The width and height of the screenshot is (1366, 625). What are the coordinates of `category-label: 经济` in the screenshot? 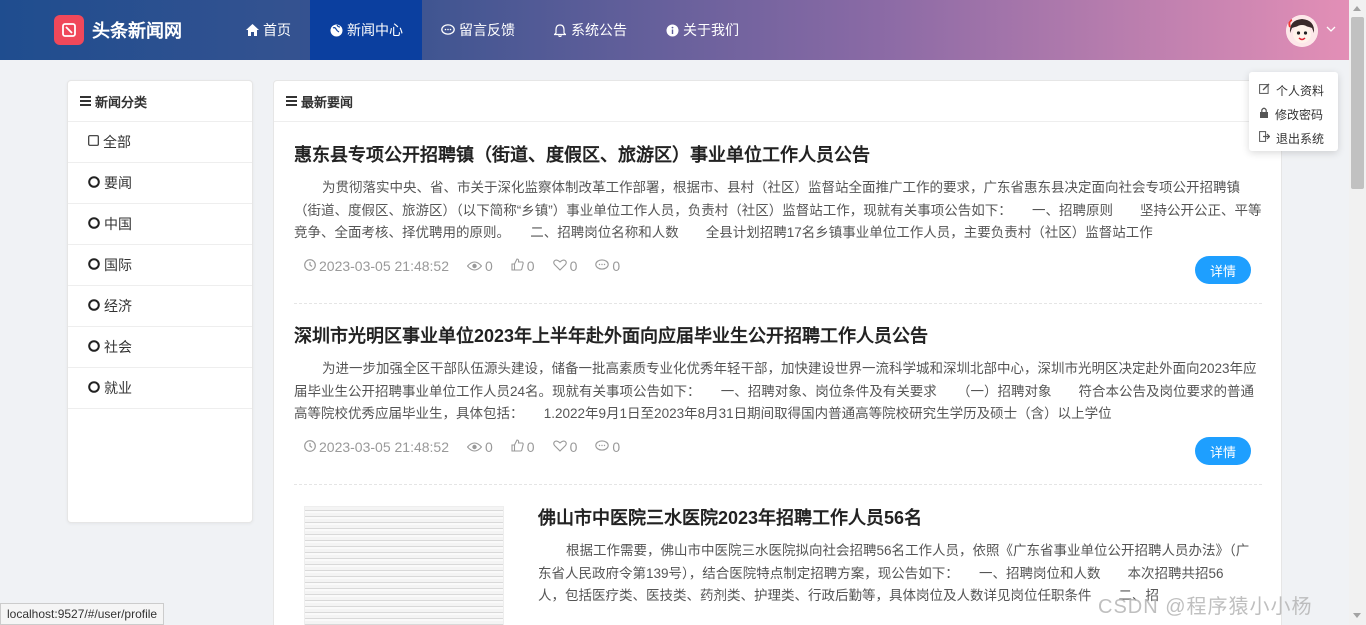 It's located at (118, 306).